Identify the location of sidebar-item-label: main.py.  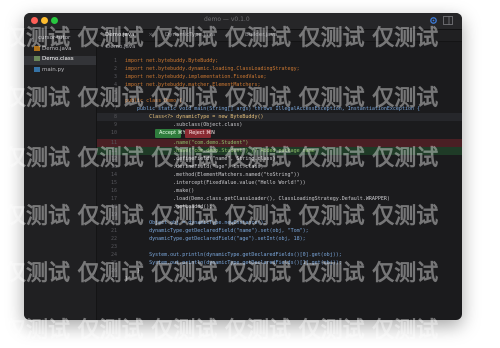
(53, 70).